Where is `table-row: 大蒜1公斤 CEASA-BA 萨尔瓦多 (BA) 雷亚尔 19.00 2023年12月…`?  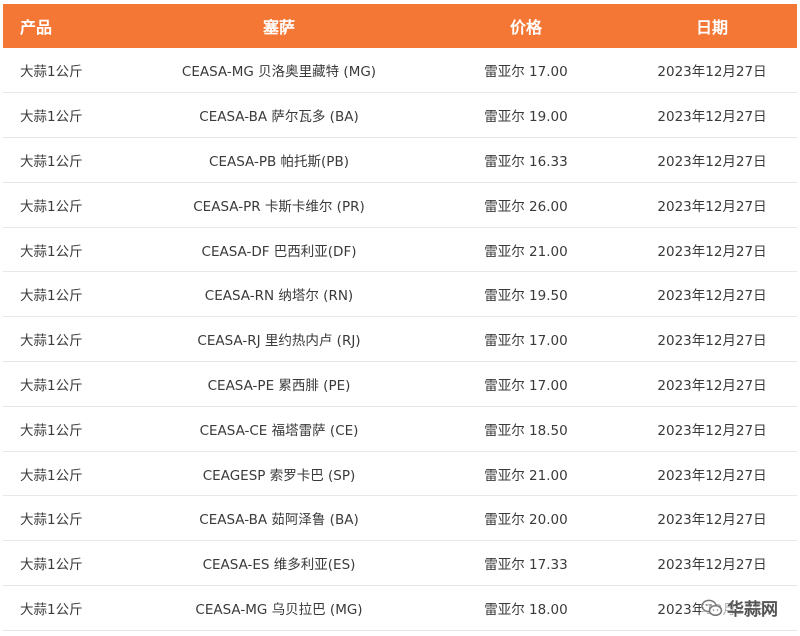 table-row: 大蒜1公斤 CEASA-BA 萨尔瓦多 (BA) 雷亚尔 19.00 2023年12月… is located at coordinates (400, 115).